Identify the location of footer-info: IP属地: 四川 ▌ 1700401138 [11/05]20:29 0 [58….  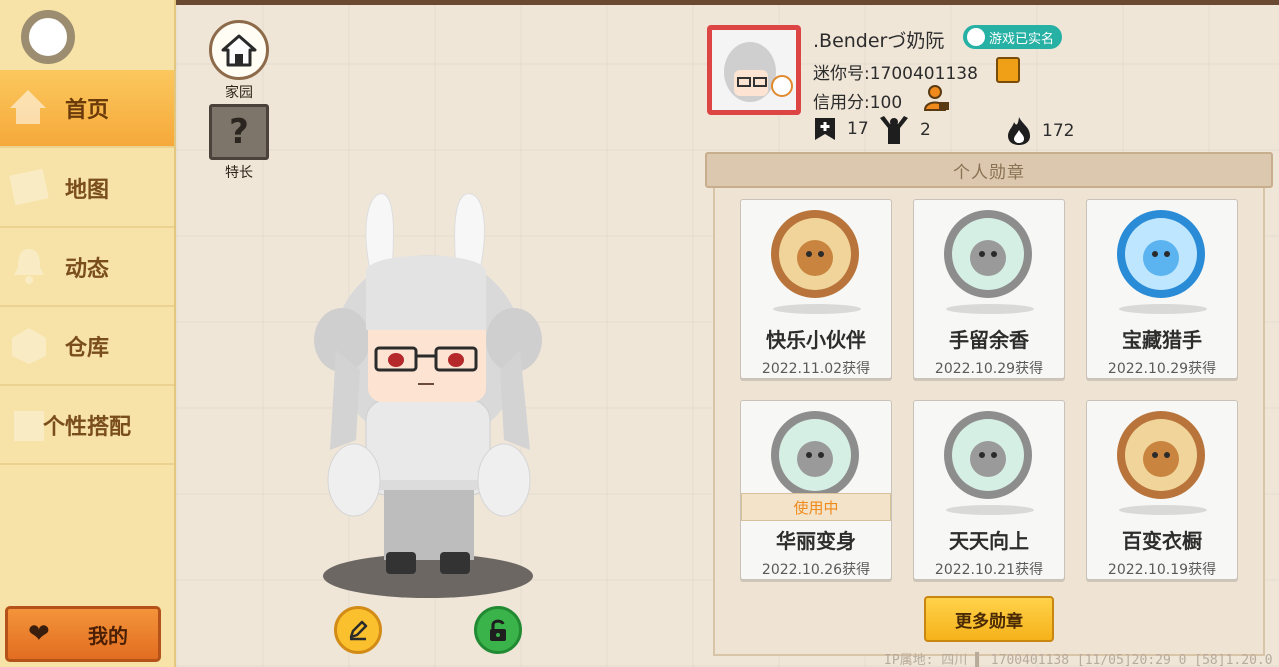
(1078, 660).